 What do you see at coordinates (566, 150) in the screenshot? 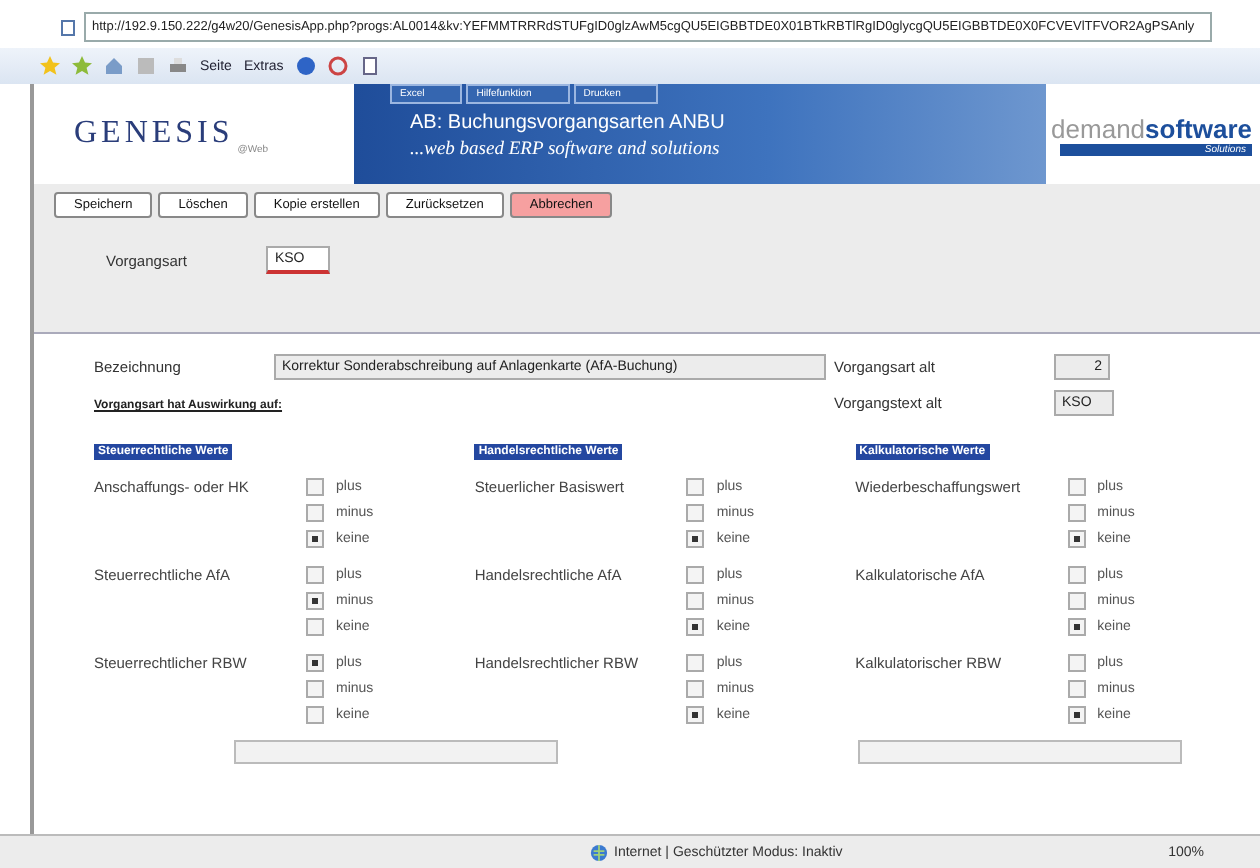
I see `slogan: ...web based ERP software and solutions` at bounding box center [566, 150].